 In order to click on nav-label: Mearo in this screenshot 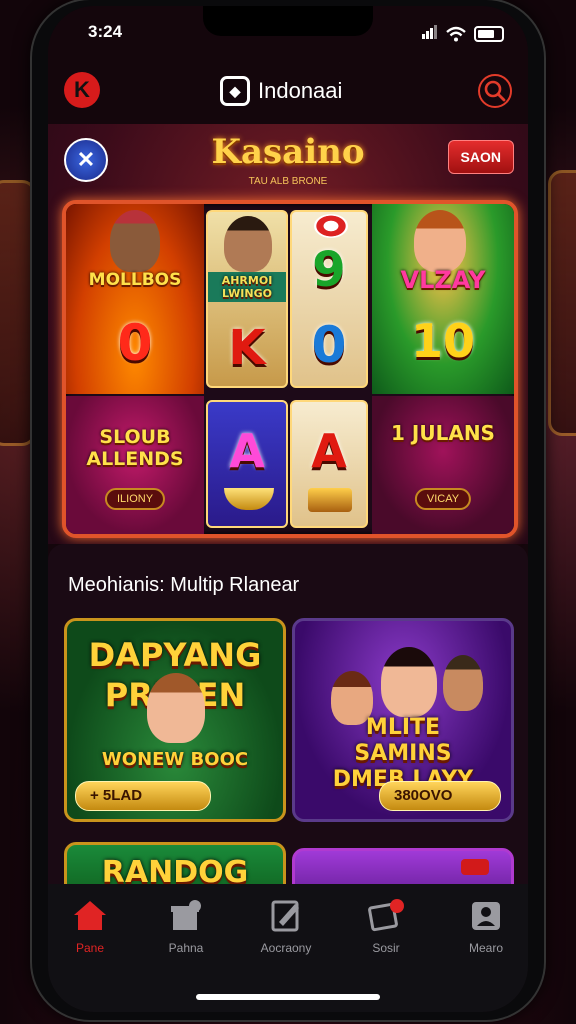, I will do `click(485, 948)`.